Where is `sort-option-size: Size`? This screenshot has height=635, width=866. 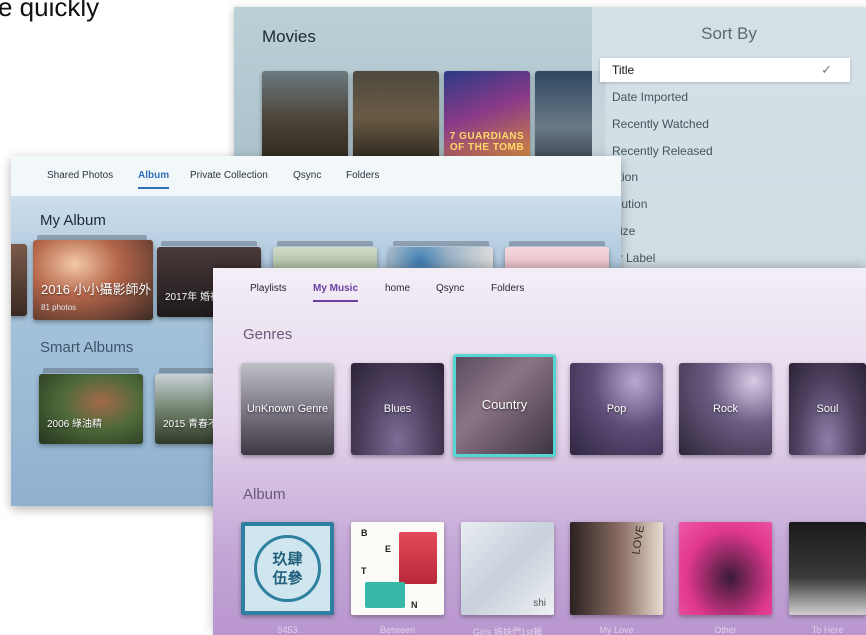
sort-option-size: Size is located at coordinates (725, 231).